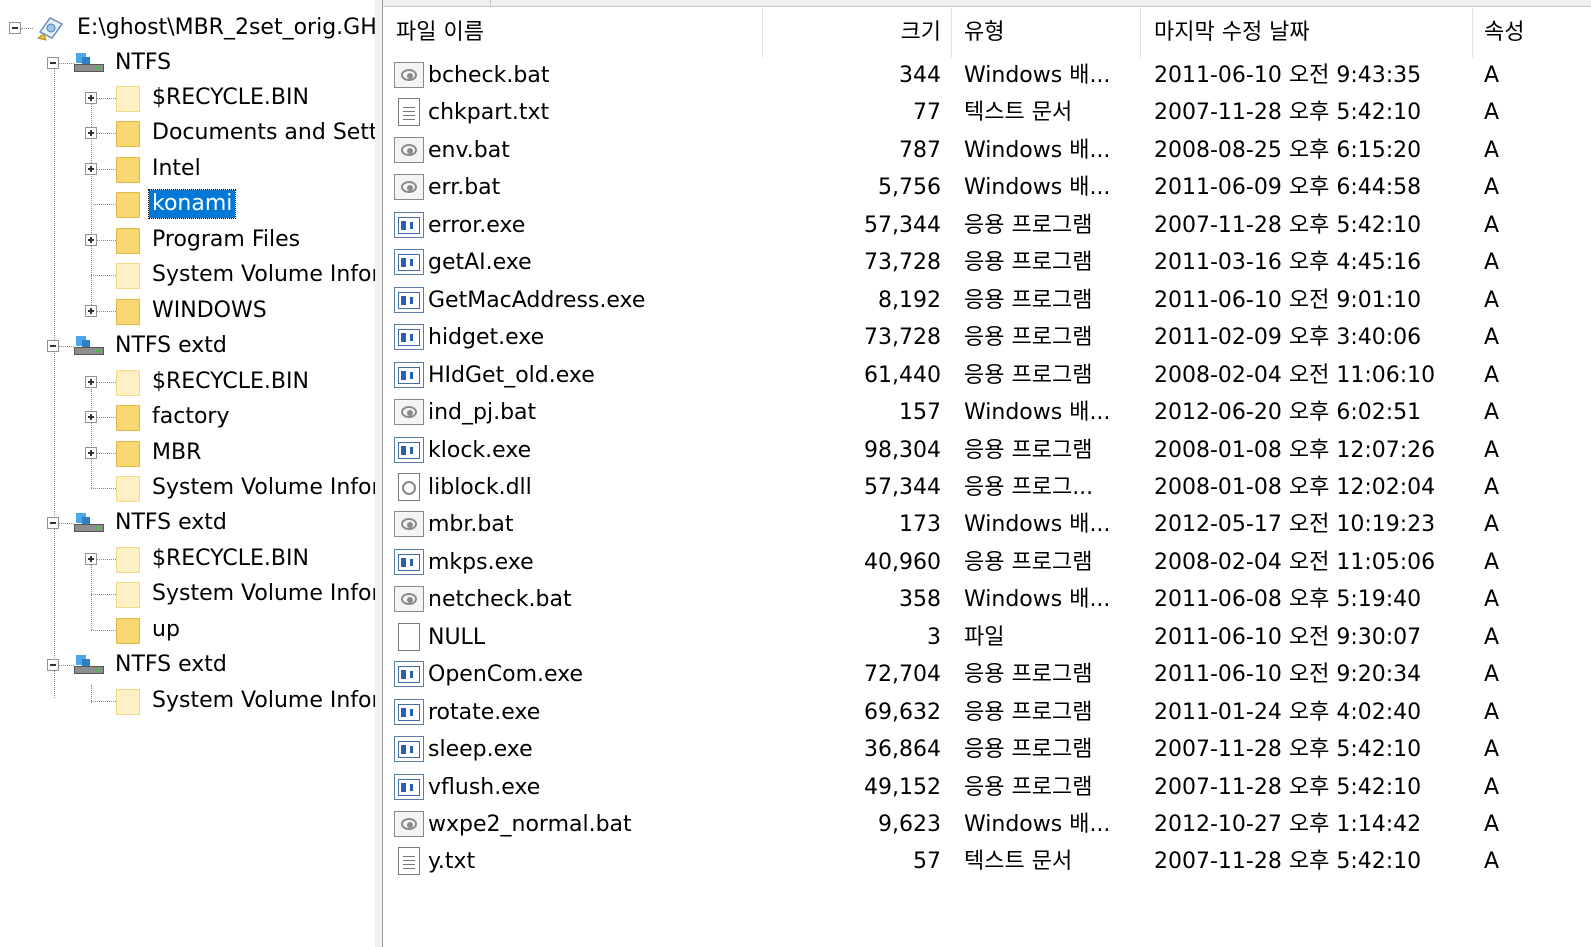  Describe the element at coordinates (987, 637) in the screenshot. I see `file-row: NULL 3 파일 2011-06-10 오전 9:30:07 A` at that location.